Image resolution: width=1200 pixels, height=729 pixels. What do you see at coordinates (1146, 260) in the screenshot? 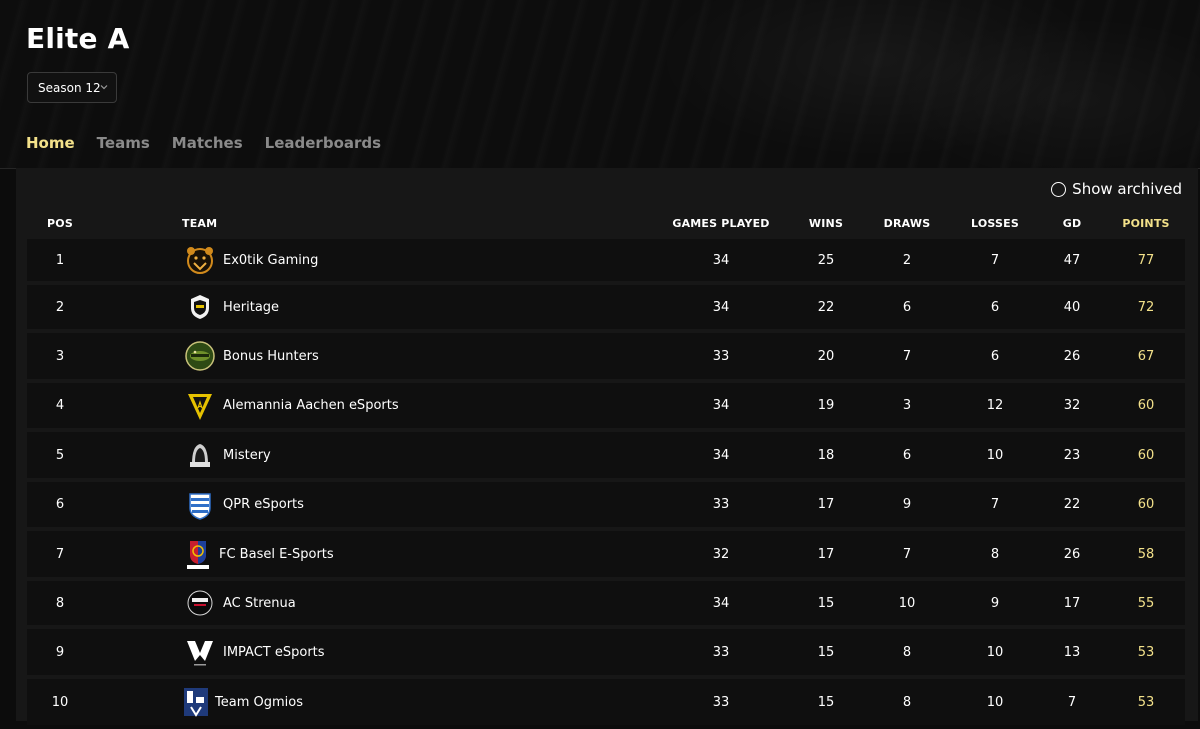
I see `points-cell: 77` at bounding box center [1146, 260].